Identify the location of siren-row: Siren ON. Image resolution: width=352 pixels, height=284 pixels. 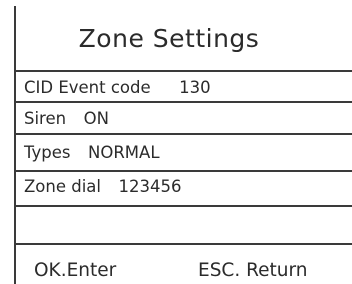
(184, 118).